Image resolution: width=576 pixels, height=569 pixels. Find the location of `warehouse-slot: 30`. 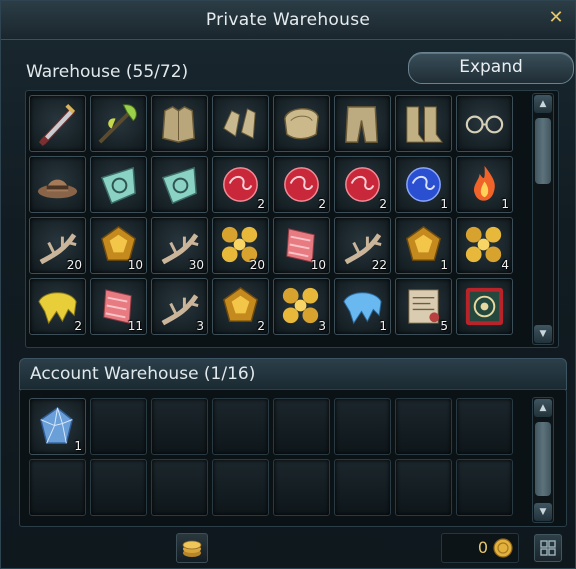

warehouse-slot: 30 is located at coordinates (179, 245).